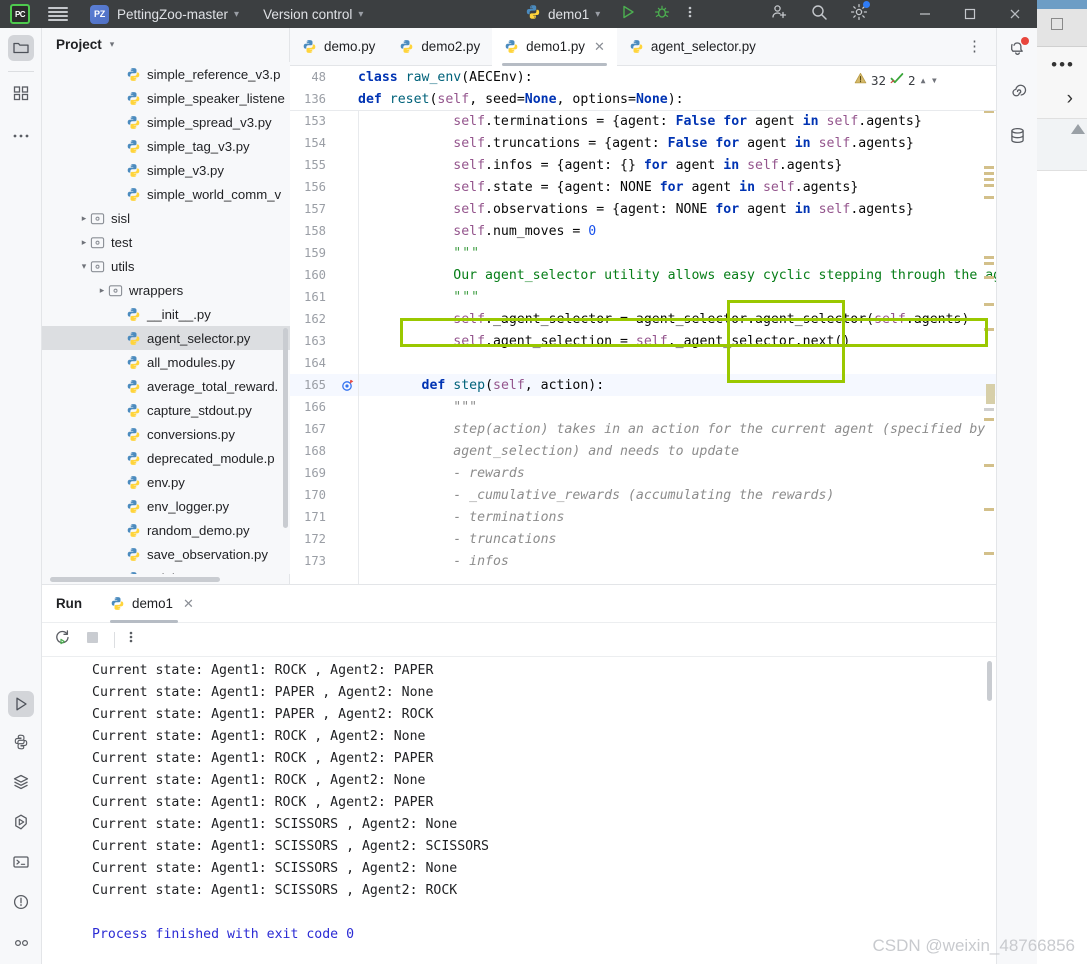 This screenshot has height=964, width=1087. What do you see at coordinates (166, 98) in the screenshot?
I see `tree-item-simple-speaker-listene: simple_speaker_listene` at bounding box center [166, 98].